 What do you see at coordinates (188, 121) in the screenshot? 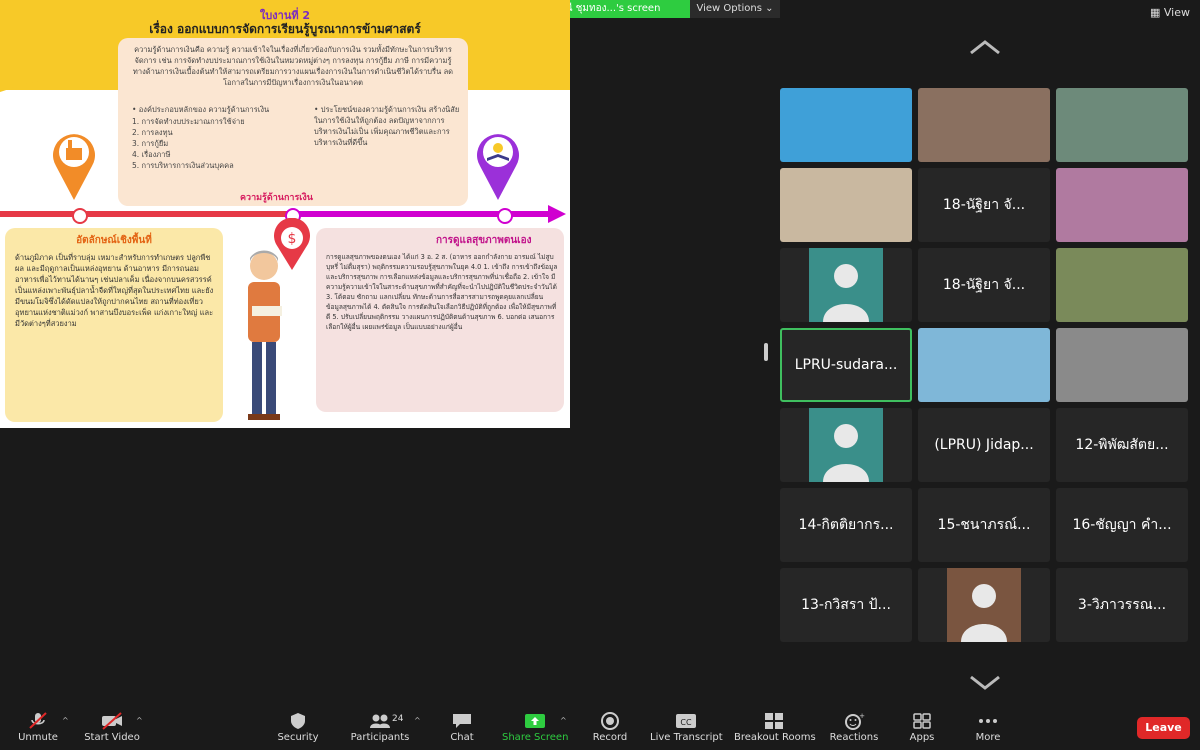
I see `component-item: 1. การจัดทำงบประมาณการใช้จ่าย` at bounding box center [188, 121].